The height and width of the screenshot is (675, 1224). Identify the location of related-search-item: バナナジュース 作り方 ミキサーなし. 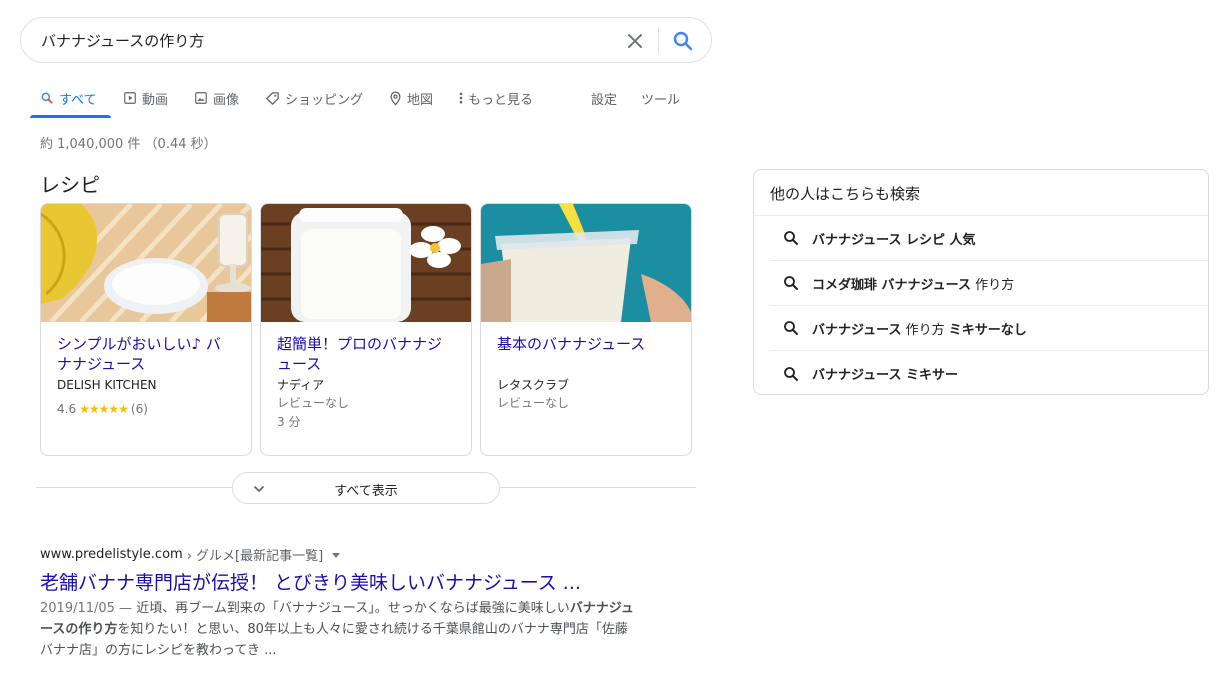
(989, 328).